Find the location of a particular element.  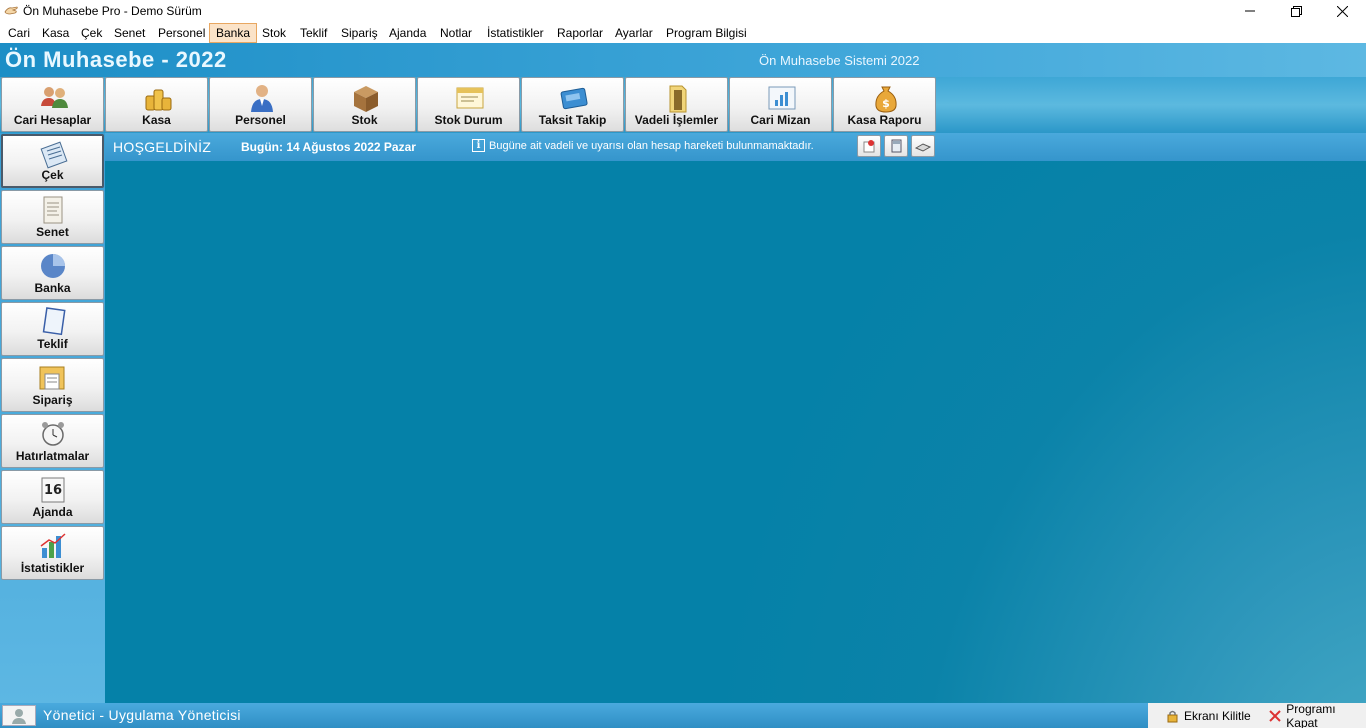

card-icon is located at coordinates (574, 98).